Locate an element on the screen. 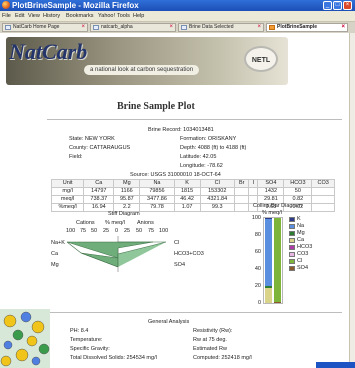 Image resolution: width=355 pixels, height=368 pixels. menu-edit: Edit is located at coordinates (19, 16).